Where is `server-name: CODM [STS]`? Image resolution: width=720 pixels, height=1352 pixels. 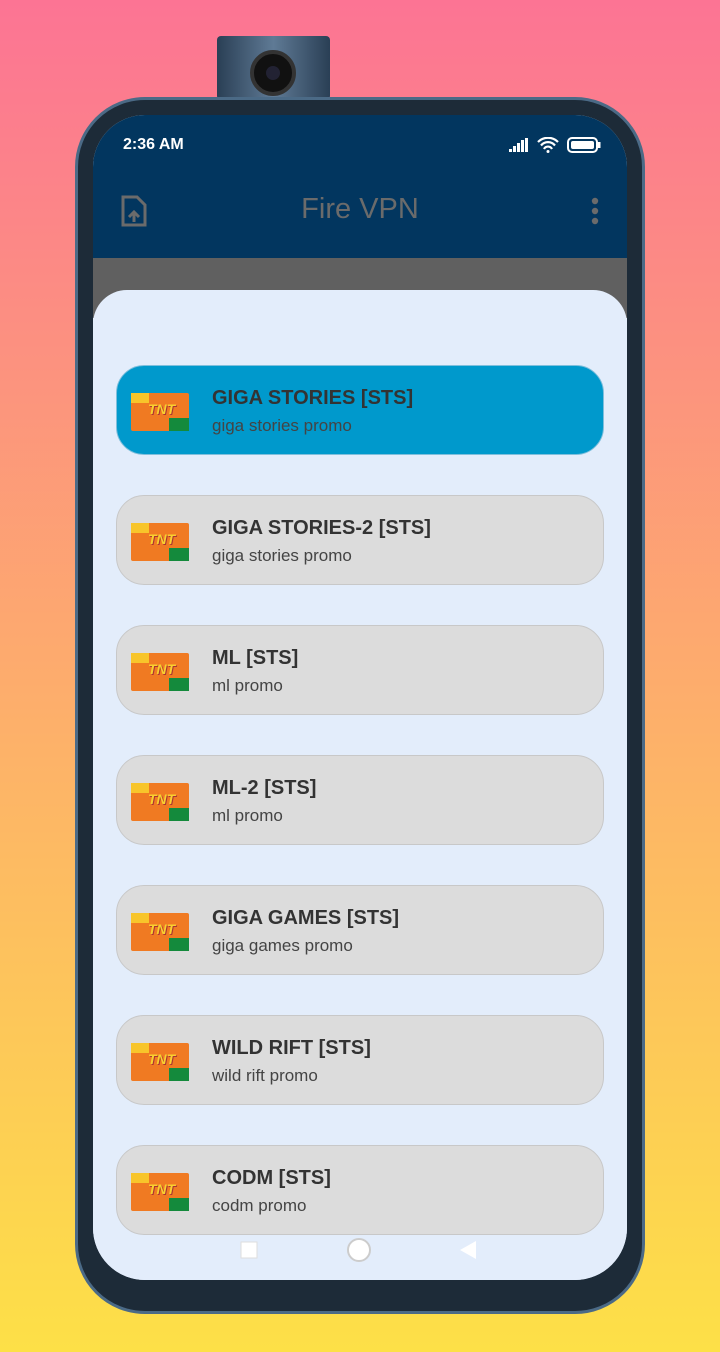 server-name: CODM [STS] is located at coordinates (271, 1178).